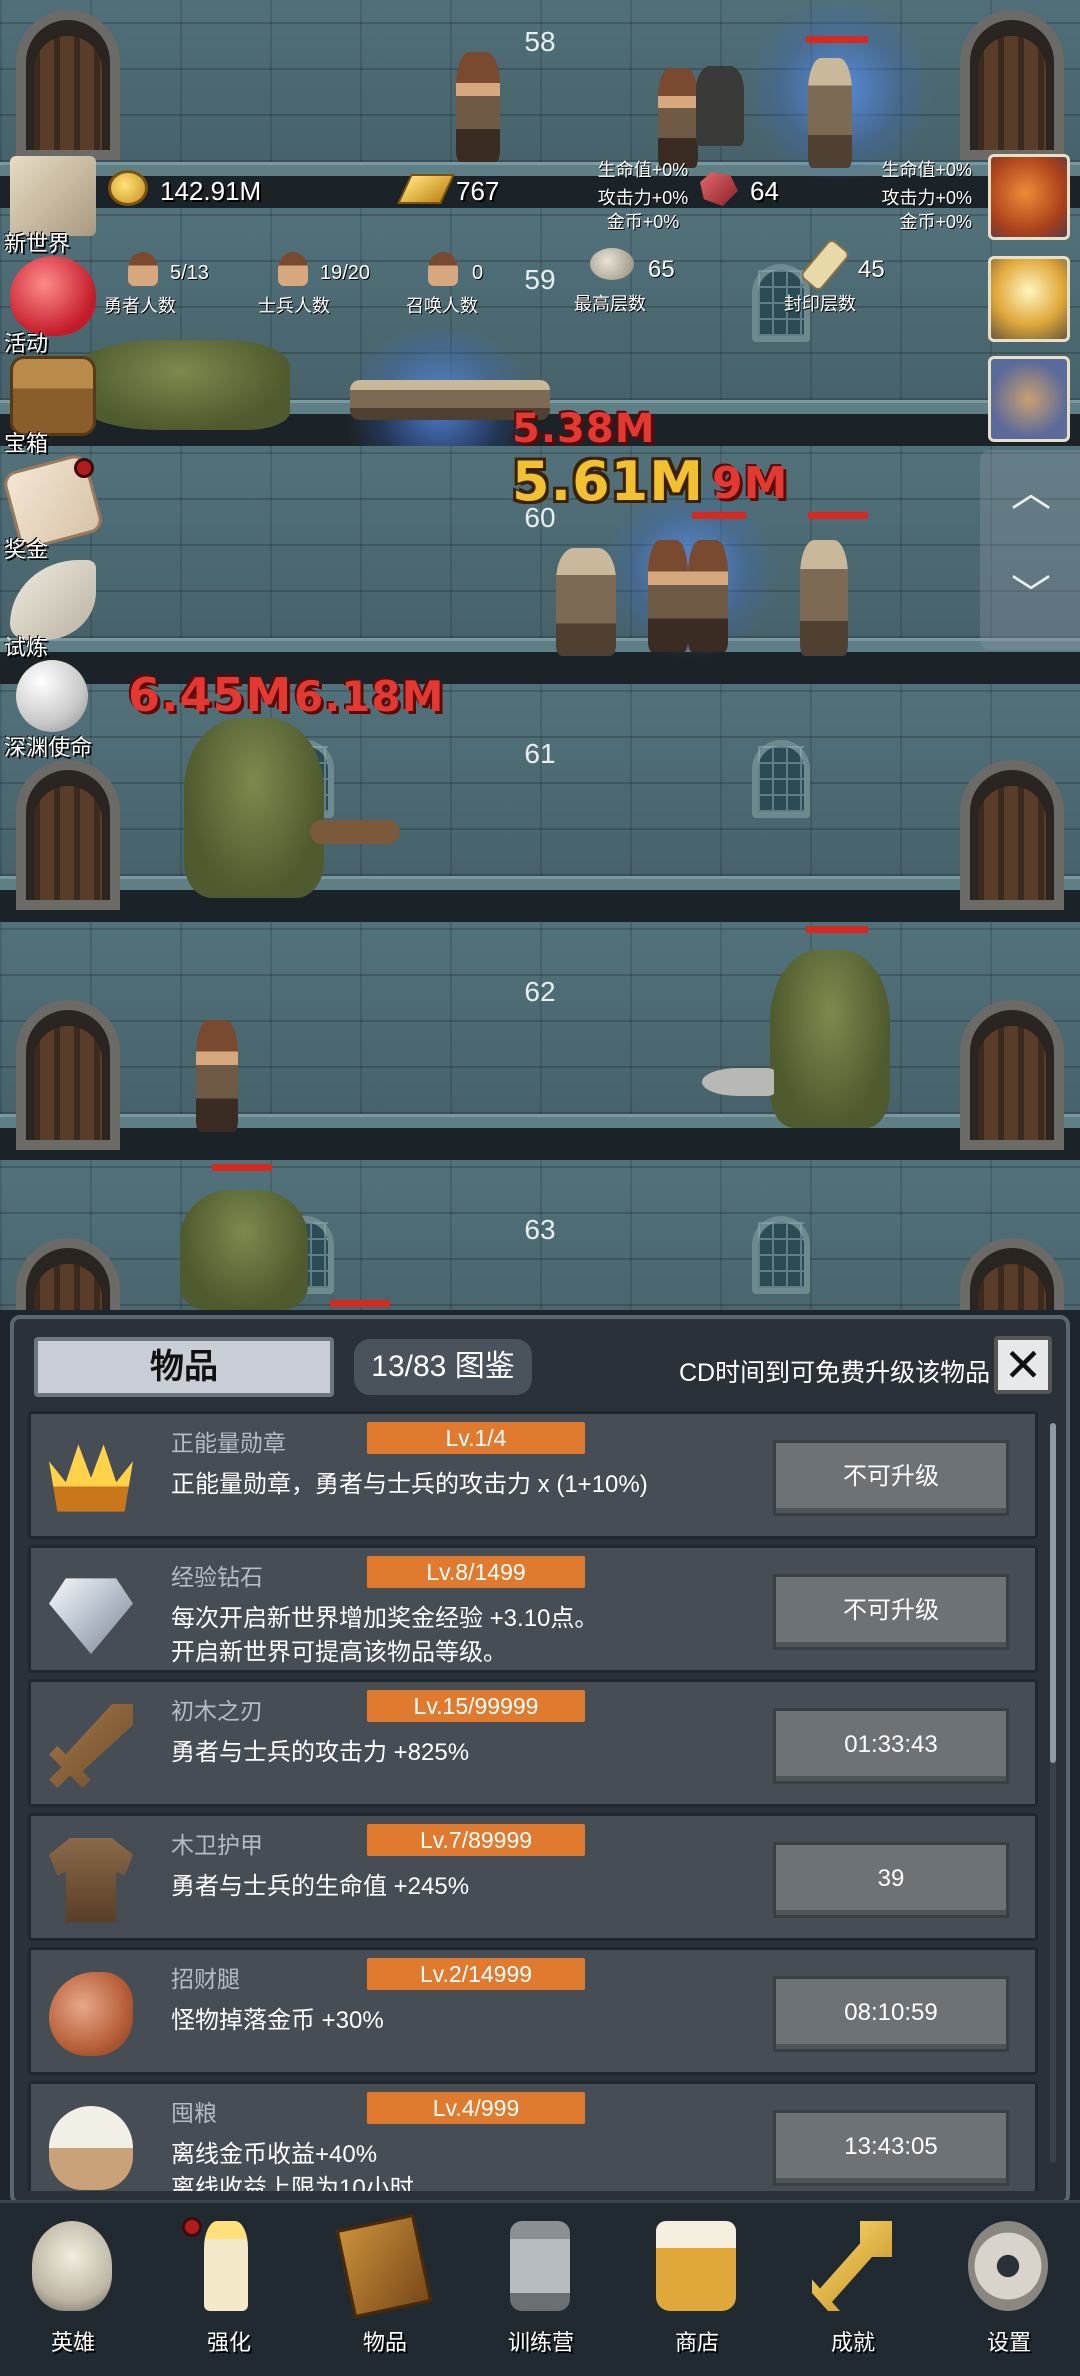  What do you see at coordinates (891, 2014) in the screenshot?
I see `item-upgrade-button: 08:10:59` at bounding box center [891, 2014].